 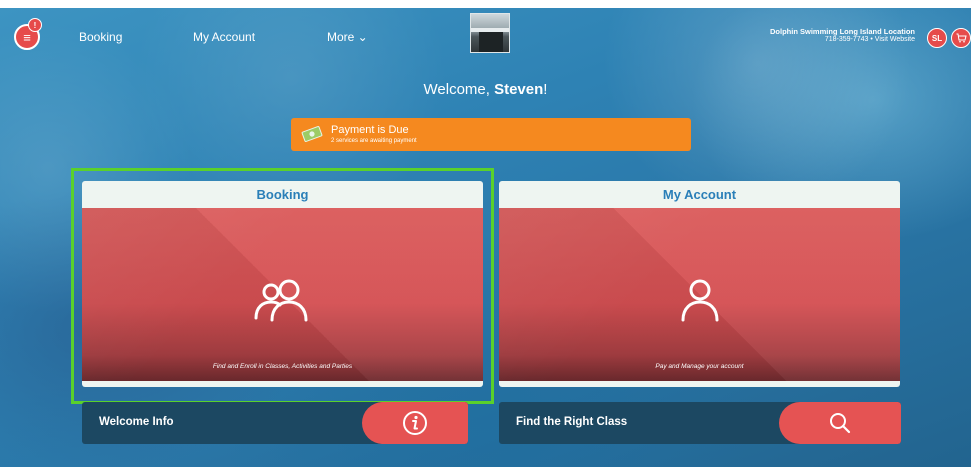 What do you see at coordinates (700, 423) in the screenshot?
I see `find-class-bar: Find the Right Class` at bounding box center [700, 423].